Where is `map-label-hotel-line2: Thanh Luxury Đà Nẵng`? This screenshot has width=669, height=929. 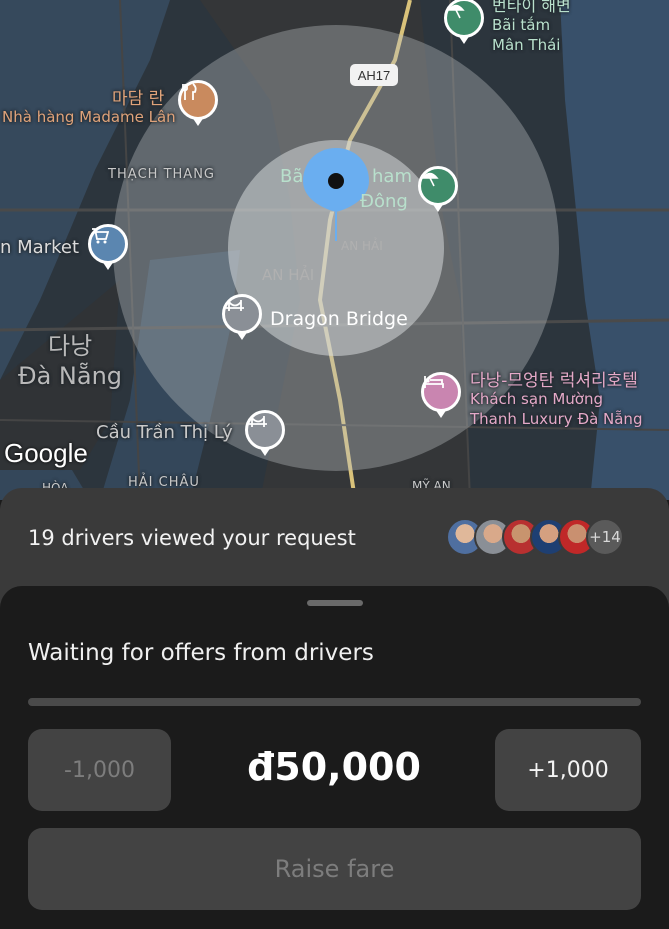 map-label-hotel-line2: Thanh Luxury Đà Nẵng is located at coordinates (556, 419).